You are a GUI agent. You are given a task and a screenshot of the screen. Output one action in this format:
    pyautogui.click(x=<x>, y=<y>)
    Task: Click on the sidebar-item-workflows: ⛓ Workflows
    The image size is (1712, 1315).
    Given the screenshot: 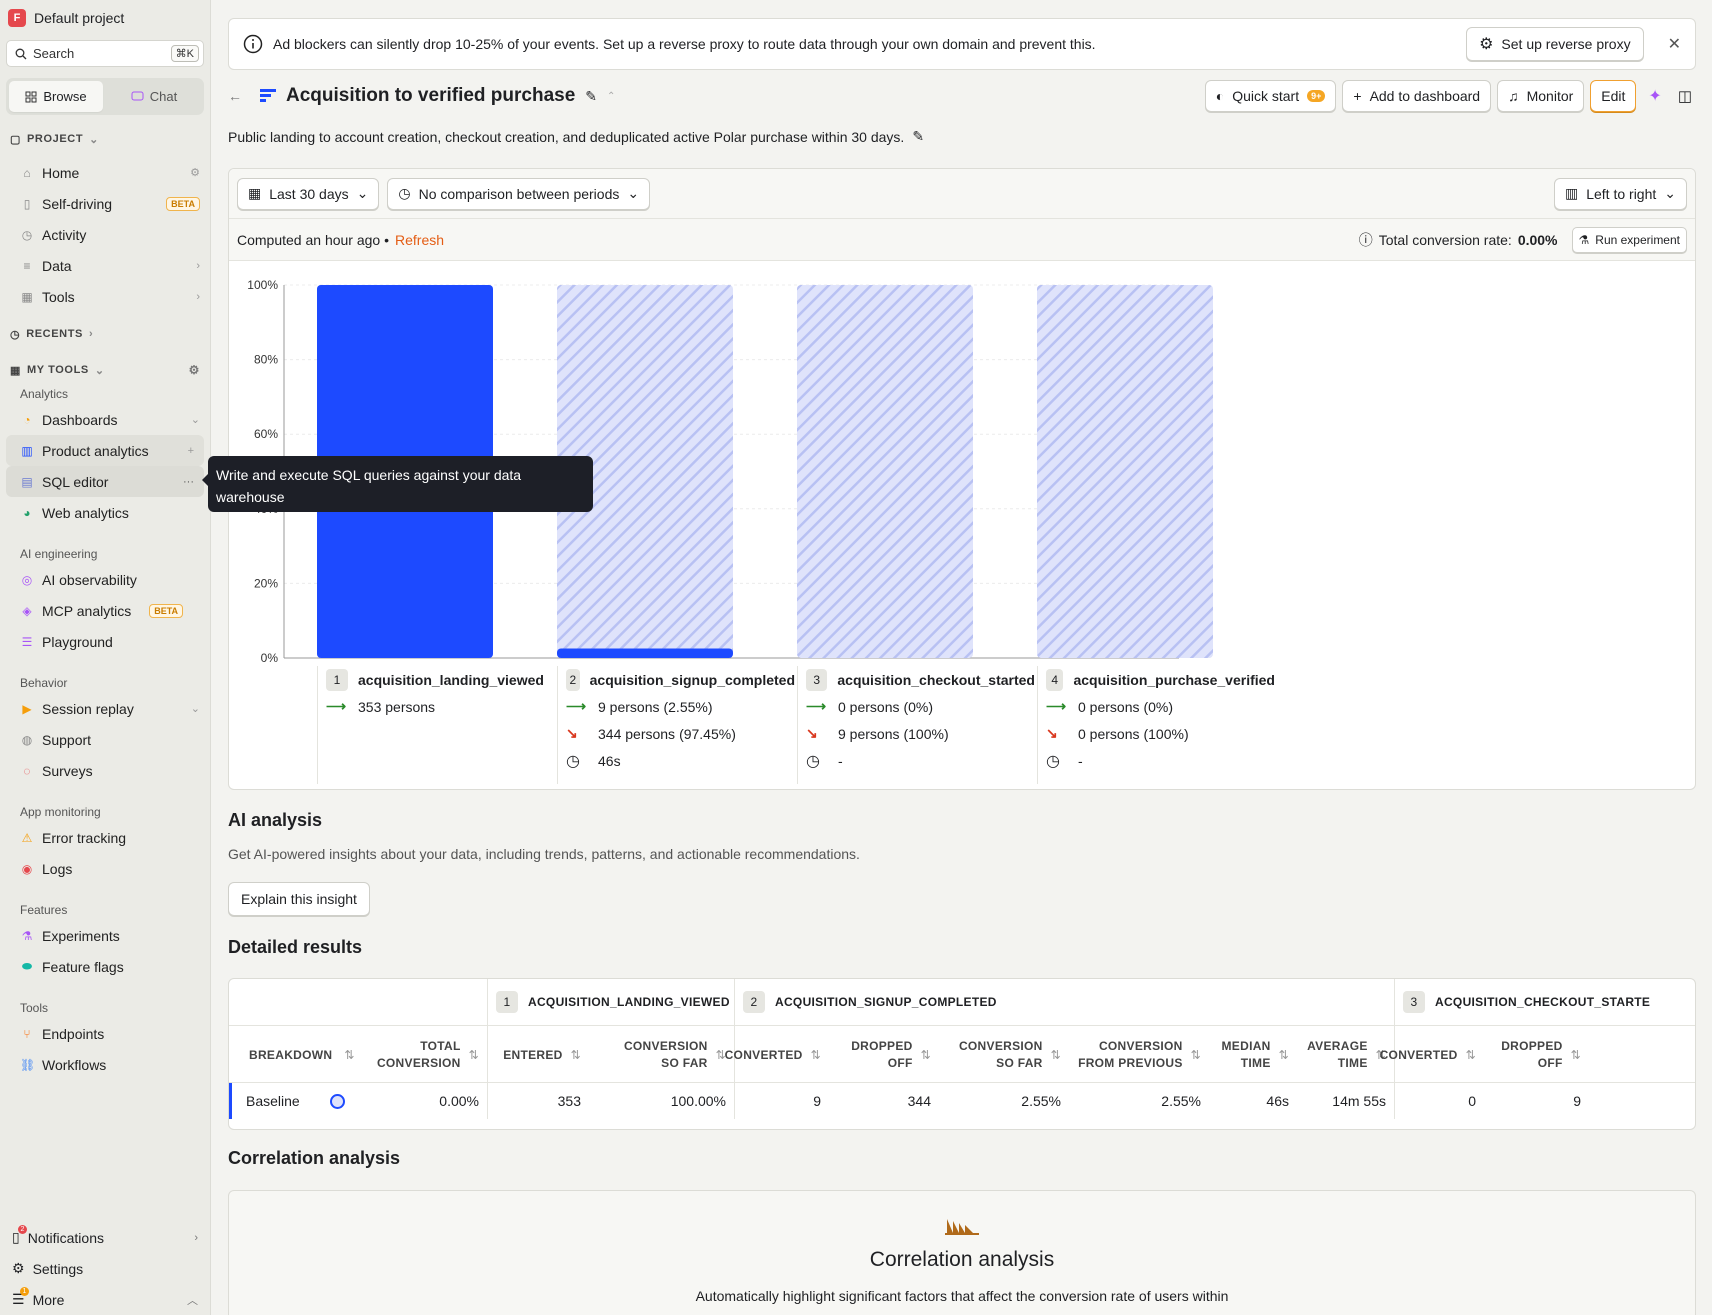 What is the action you would take?
    pyautogui.click(x=105, y=1064)
    